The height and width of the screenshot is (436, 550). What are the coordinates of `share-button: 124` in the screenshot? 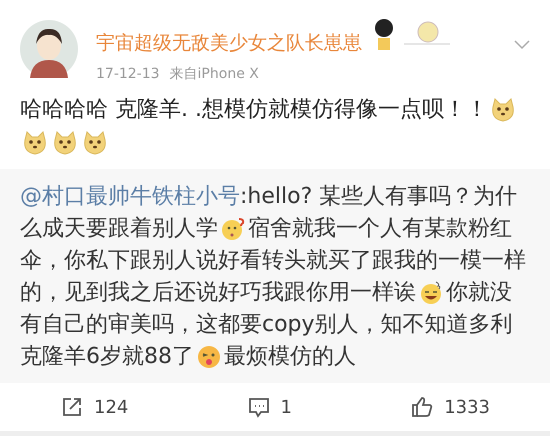 It's located at (94, 407).